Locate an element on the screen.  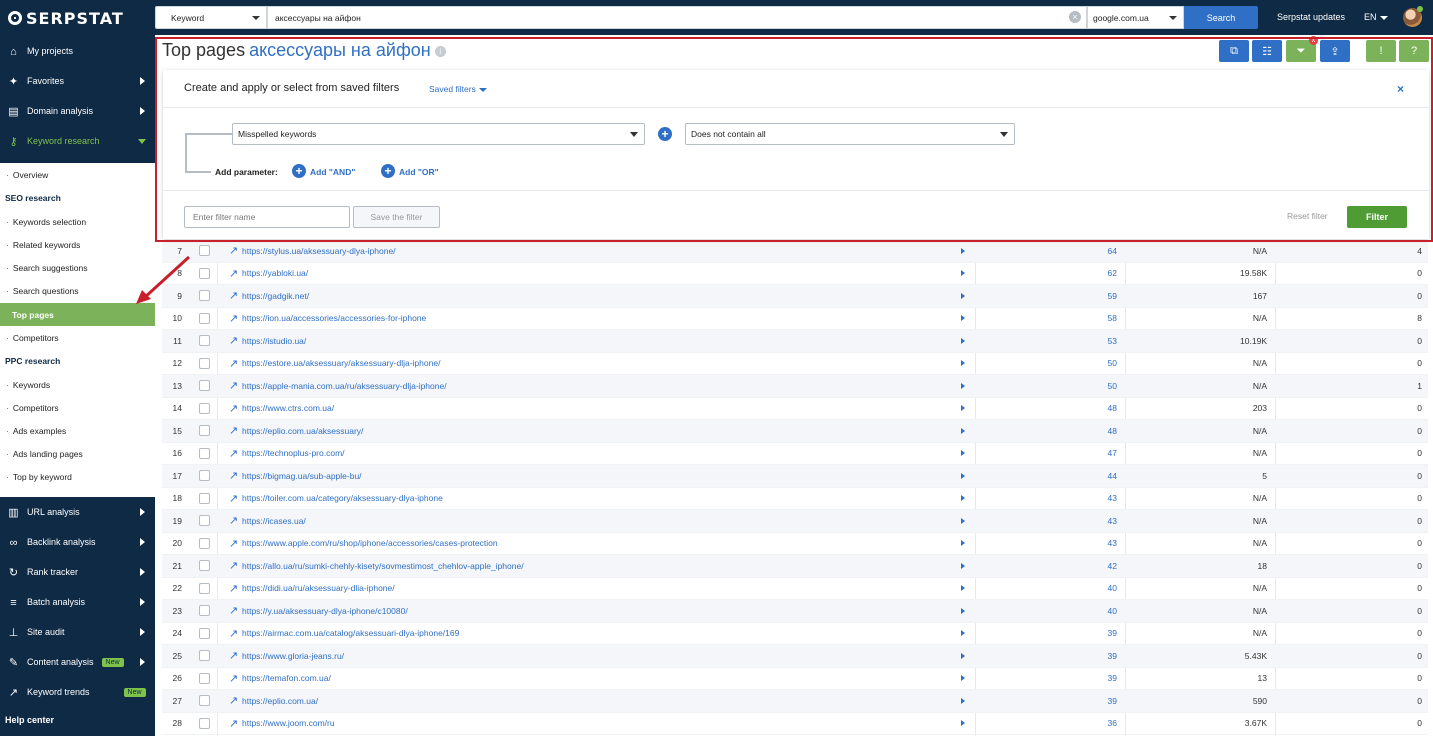
submenu-item-ppc-keywords: · Keywords is located at coordinates (77, 384).